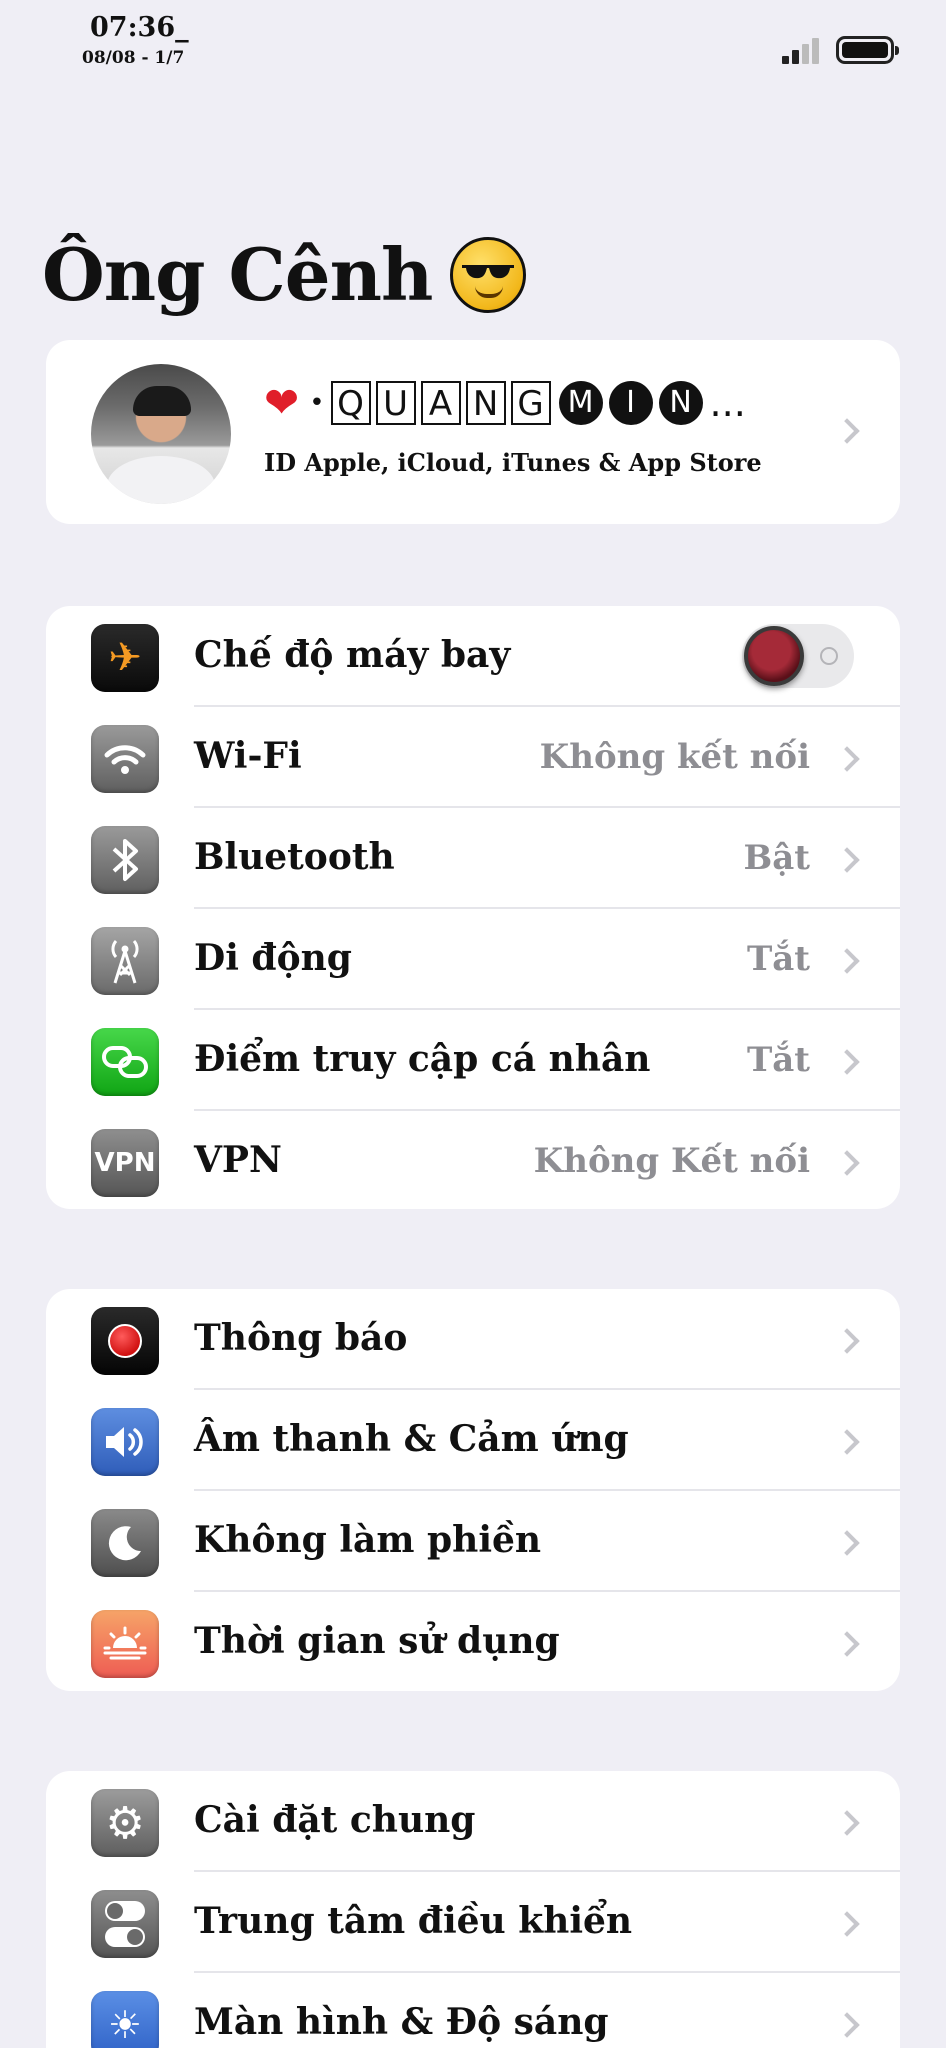  Describe the element at coordinates (473, 858) in the screenshot. I see `row-bluetooth: Bluetooth Bật` at that location.